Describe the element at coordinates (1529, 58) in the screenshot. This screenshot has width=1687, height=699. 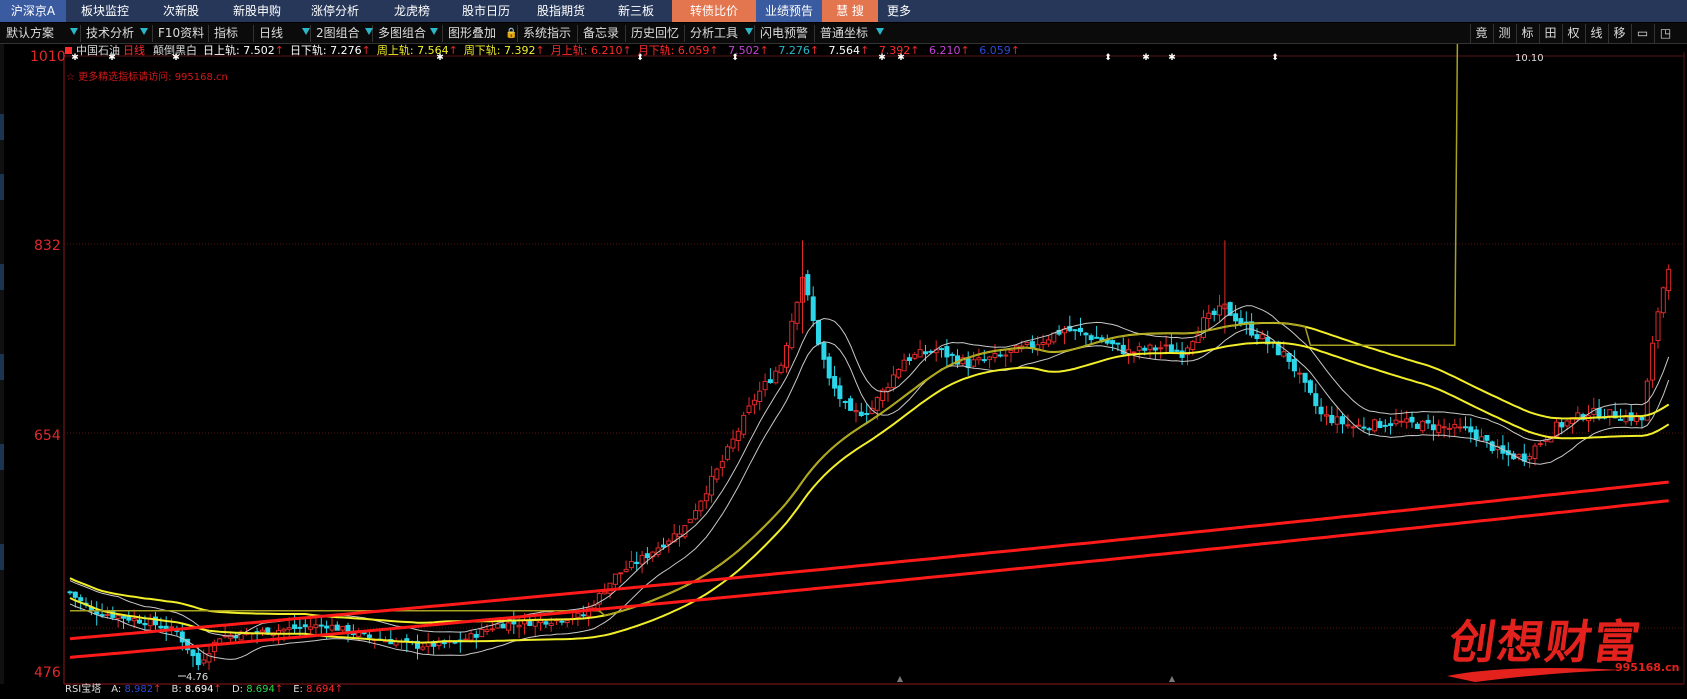
I see `high-price-marker: 10.10` at that location.